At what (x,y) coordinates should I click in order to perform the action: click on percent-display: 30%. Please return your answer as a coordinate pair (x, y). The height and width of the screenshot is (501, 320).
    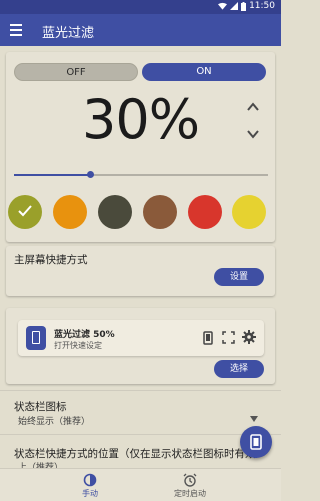
    Looking at the image, I should click on (140, 119).